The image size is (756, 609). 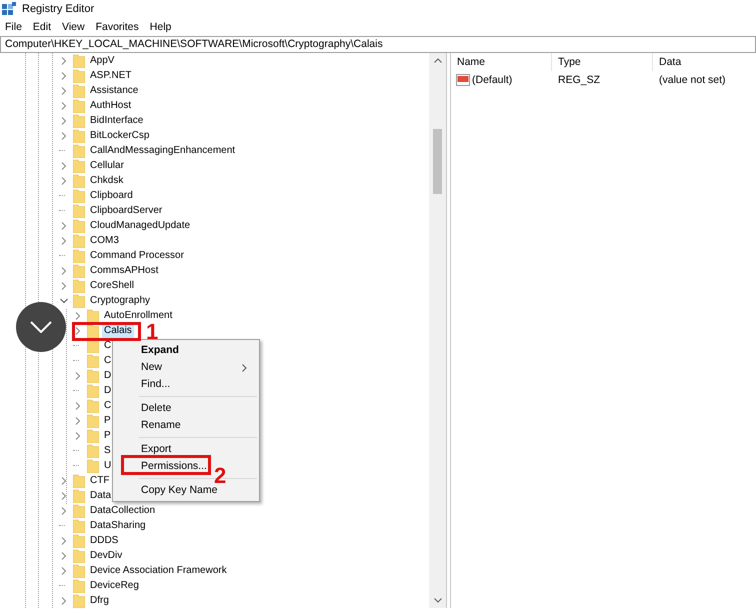 I want to click on tree-item: Device Association Framework, so click(x=158, y=570).